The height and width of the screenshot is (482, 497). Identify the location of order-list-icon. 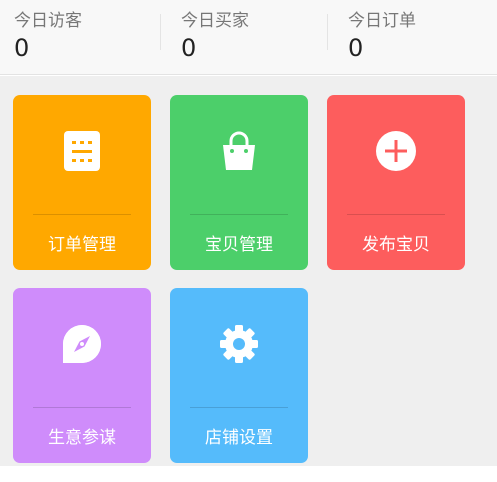
(82, 151).